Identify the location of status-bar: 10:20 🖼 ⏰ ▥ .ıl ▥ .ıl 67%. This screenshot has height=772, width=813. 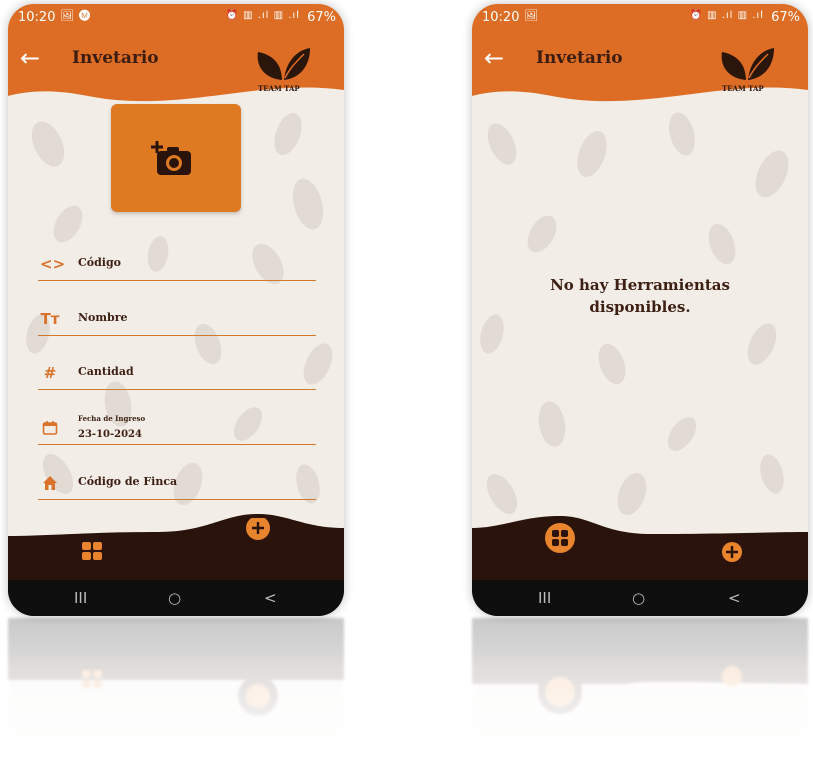
(640, 17).